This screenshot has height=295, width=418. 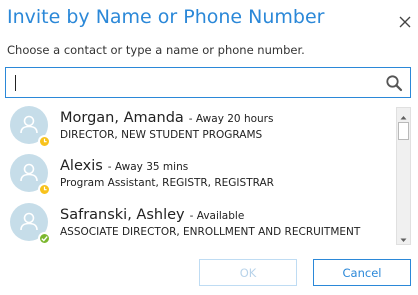 What do you see at coordinates (403, 131) in the screenshot?
I see `scrollbar-thumb` at bounding box center [403, 131].